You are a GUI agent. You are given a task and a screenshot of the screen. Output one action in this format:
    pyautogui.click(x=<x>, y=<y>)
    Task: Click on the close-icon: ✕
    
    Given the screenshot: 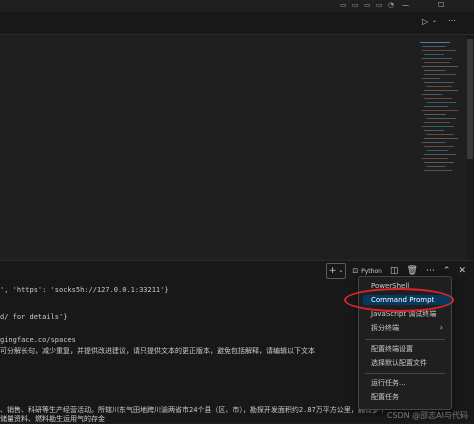 What is the action you would take?
    pyautogui.click(x=462, y=271)
    